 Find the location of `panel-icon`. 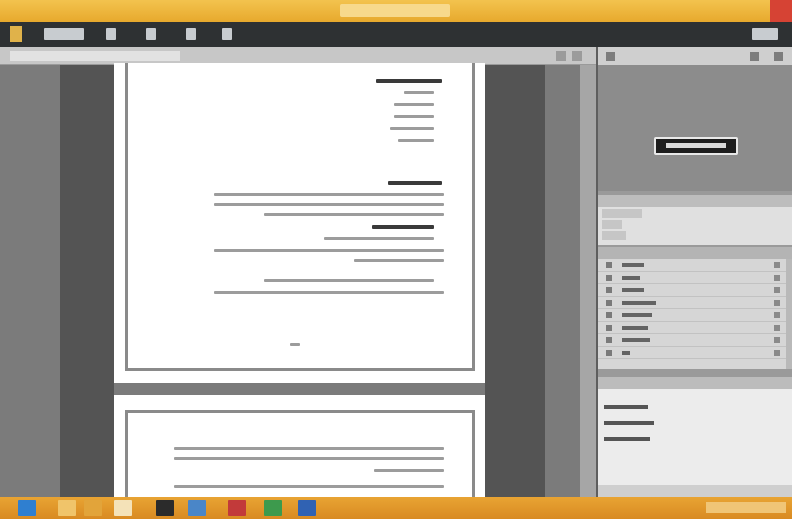

panel-icon is located at coordinates (610, 56).